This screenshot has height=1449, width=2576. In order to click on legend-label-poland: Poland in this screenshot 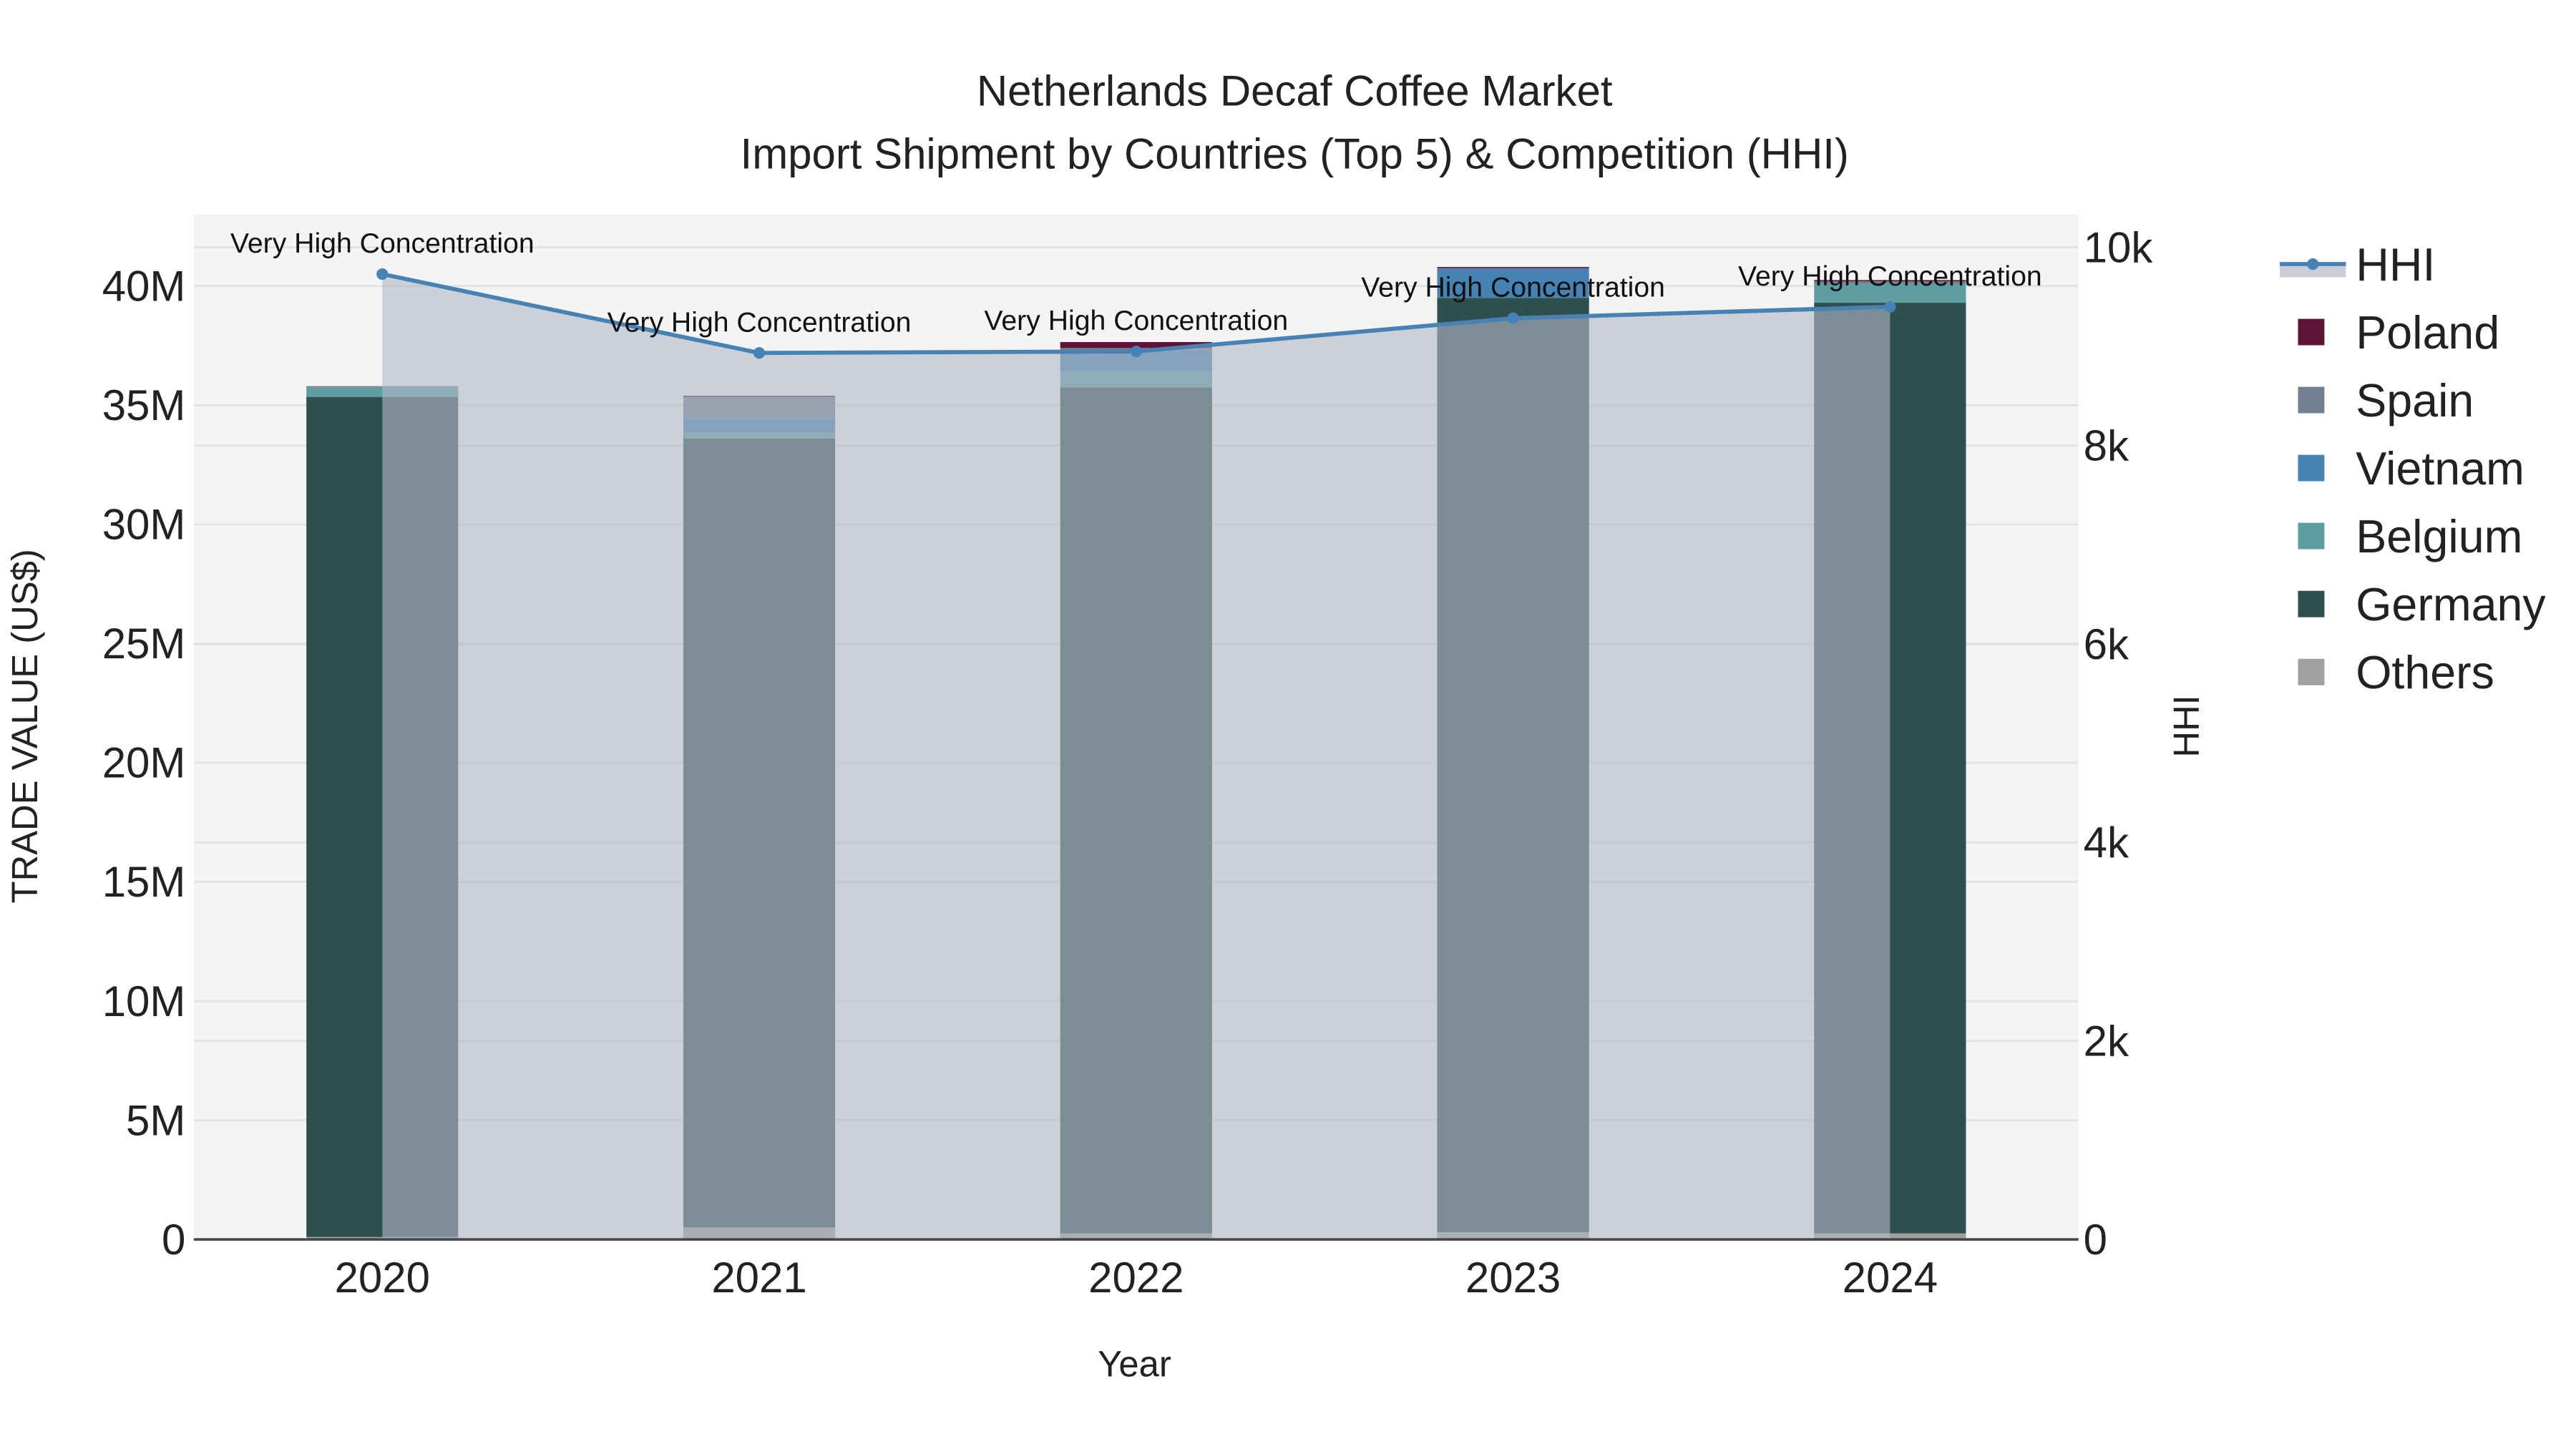, I will do `click(2427, 332)`.